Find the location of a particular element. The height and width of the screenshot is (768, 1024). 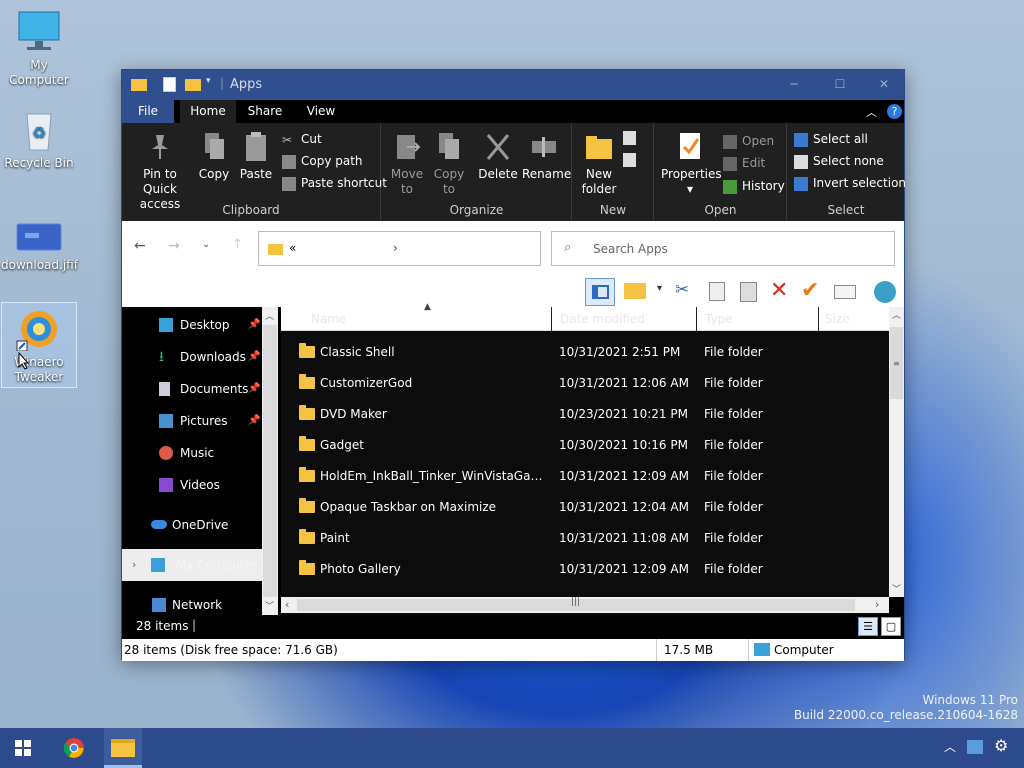

file-explorer-taskbar-button is located at coordinates (123, 748).